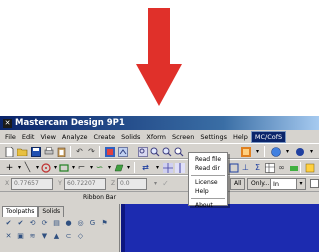 The image size is (320, 252). Describe the element at coordinates (122, 151) in the screenshot. I see `view-icon` at that location.